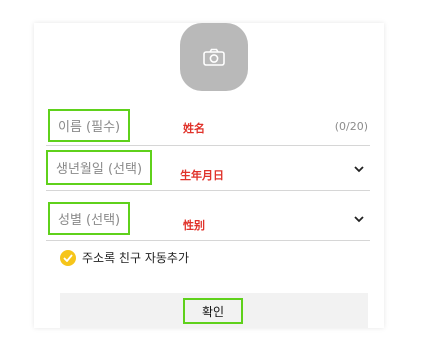  I want to click on profile-photo-button, so click(214, 57).